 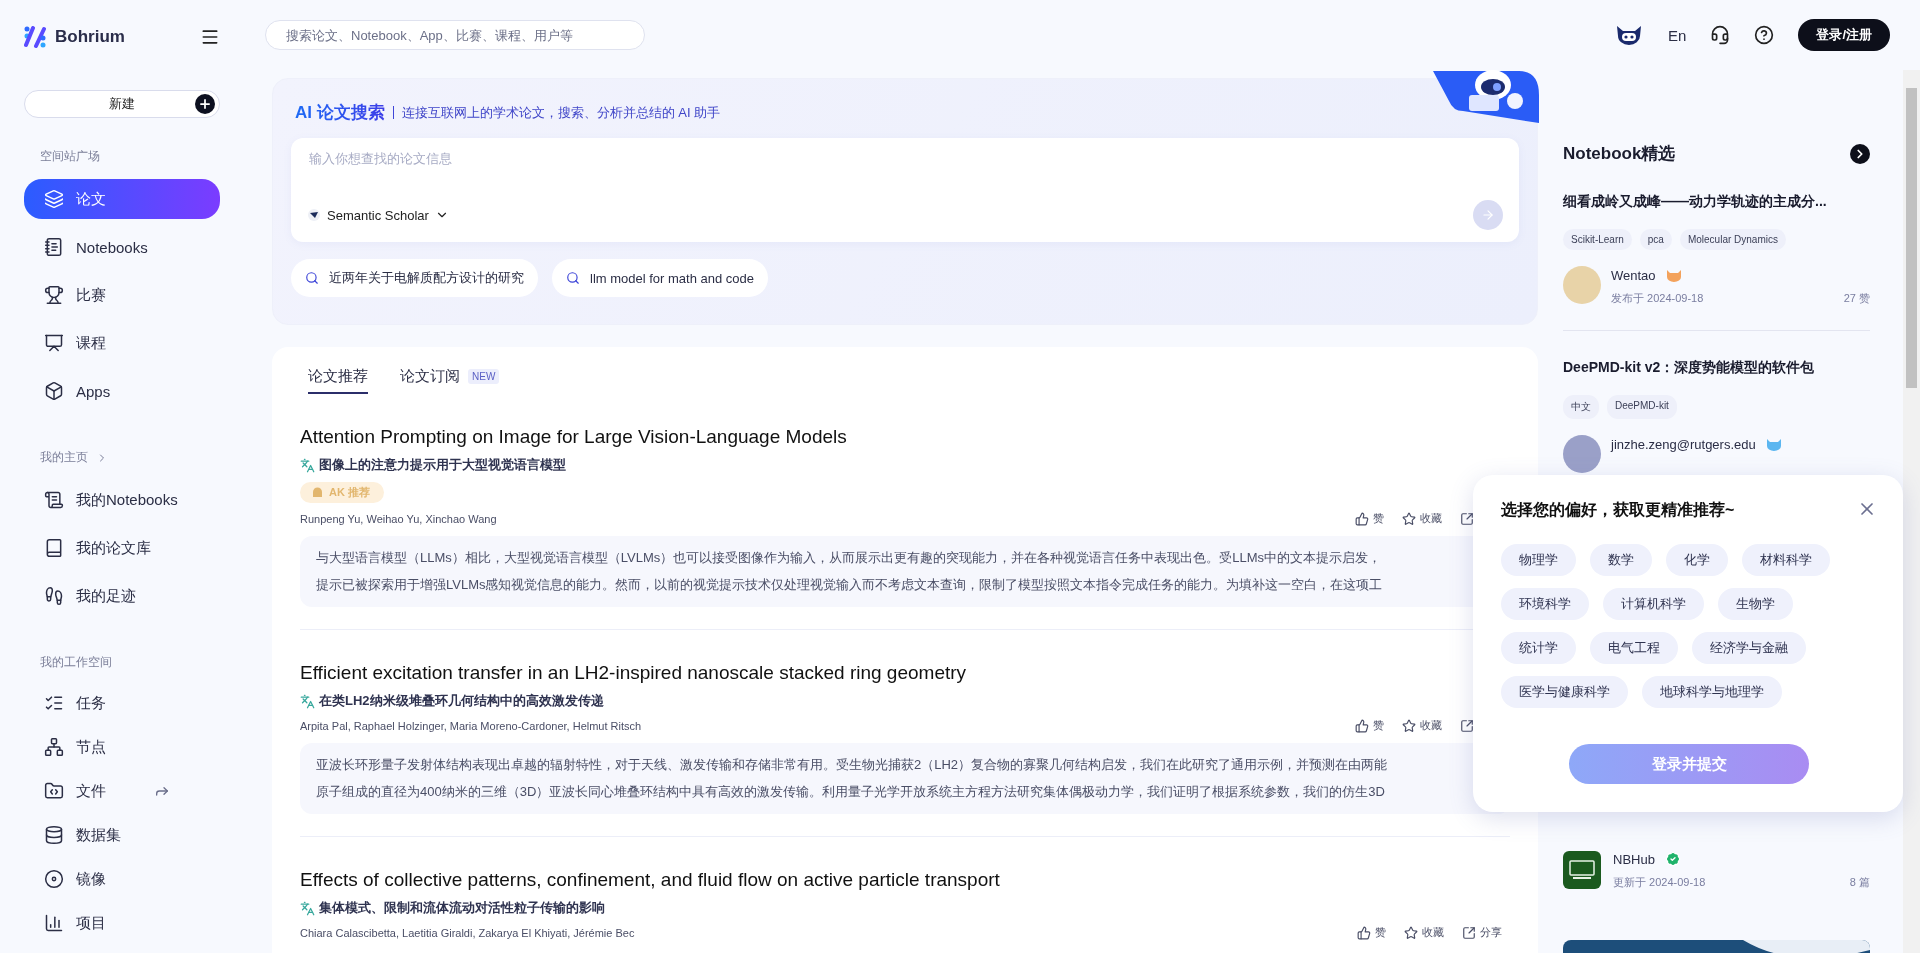 I want to click on section-title: 我的主页, so click(x=64, y=457).